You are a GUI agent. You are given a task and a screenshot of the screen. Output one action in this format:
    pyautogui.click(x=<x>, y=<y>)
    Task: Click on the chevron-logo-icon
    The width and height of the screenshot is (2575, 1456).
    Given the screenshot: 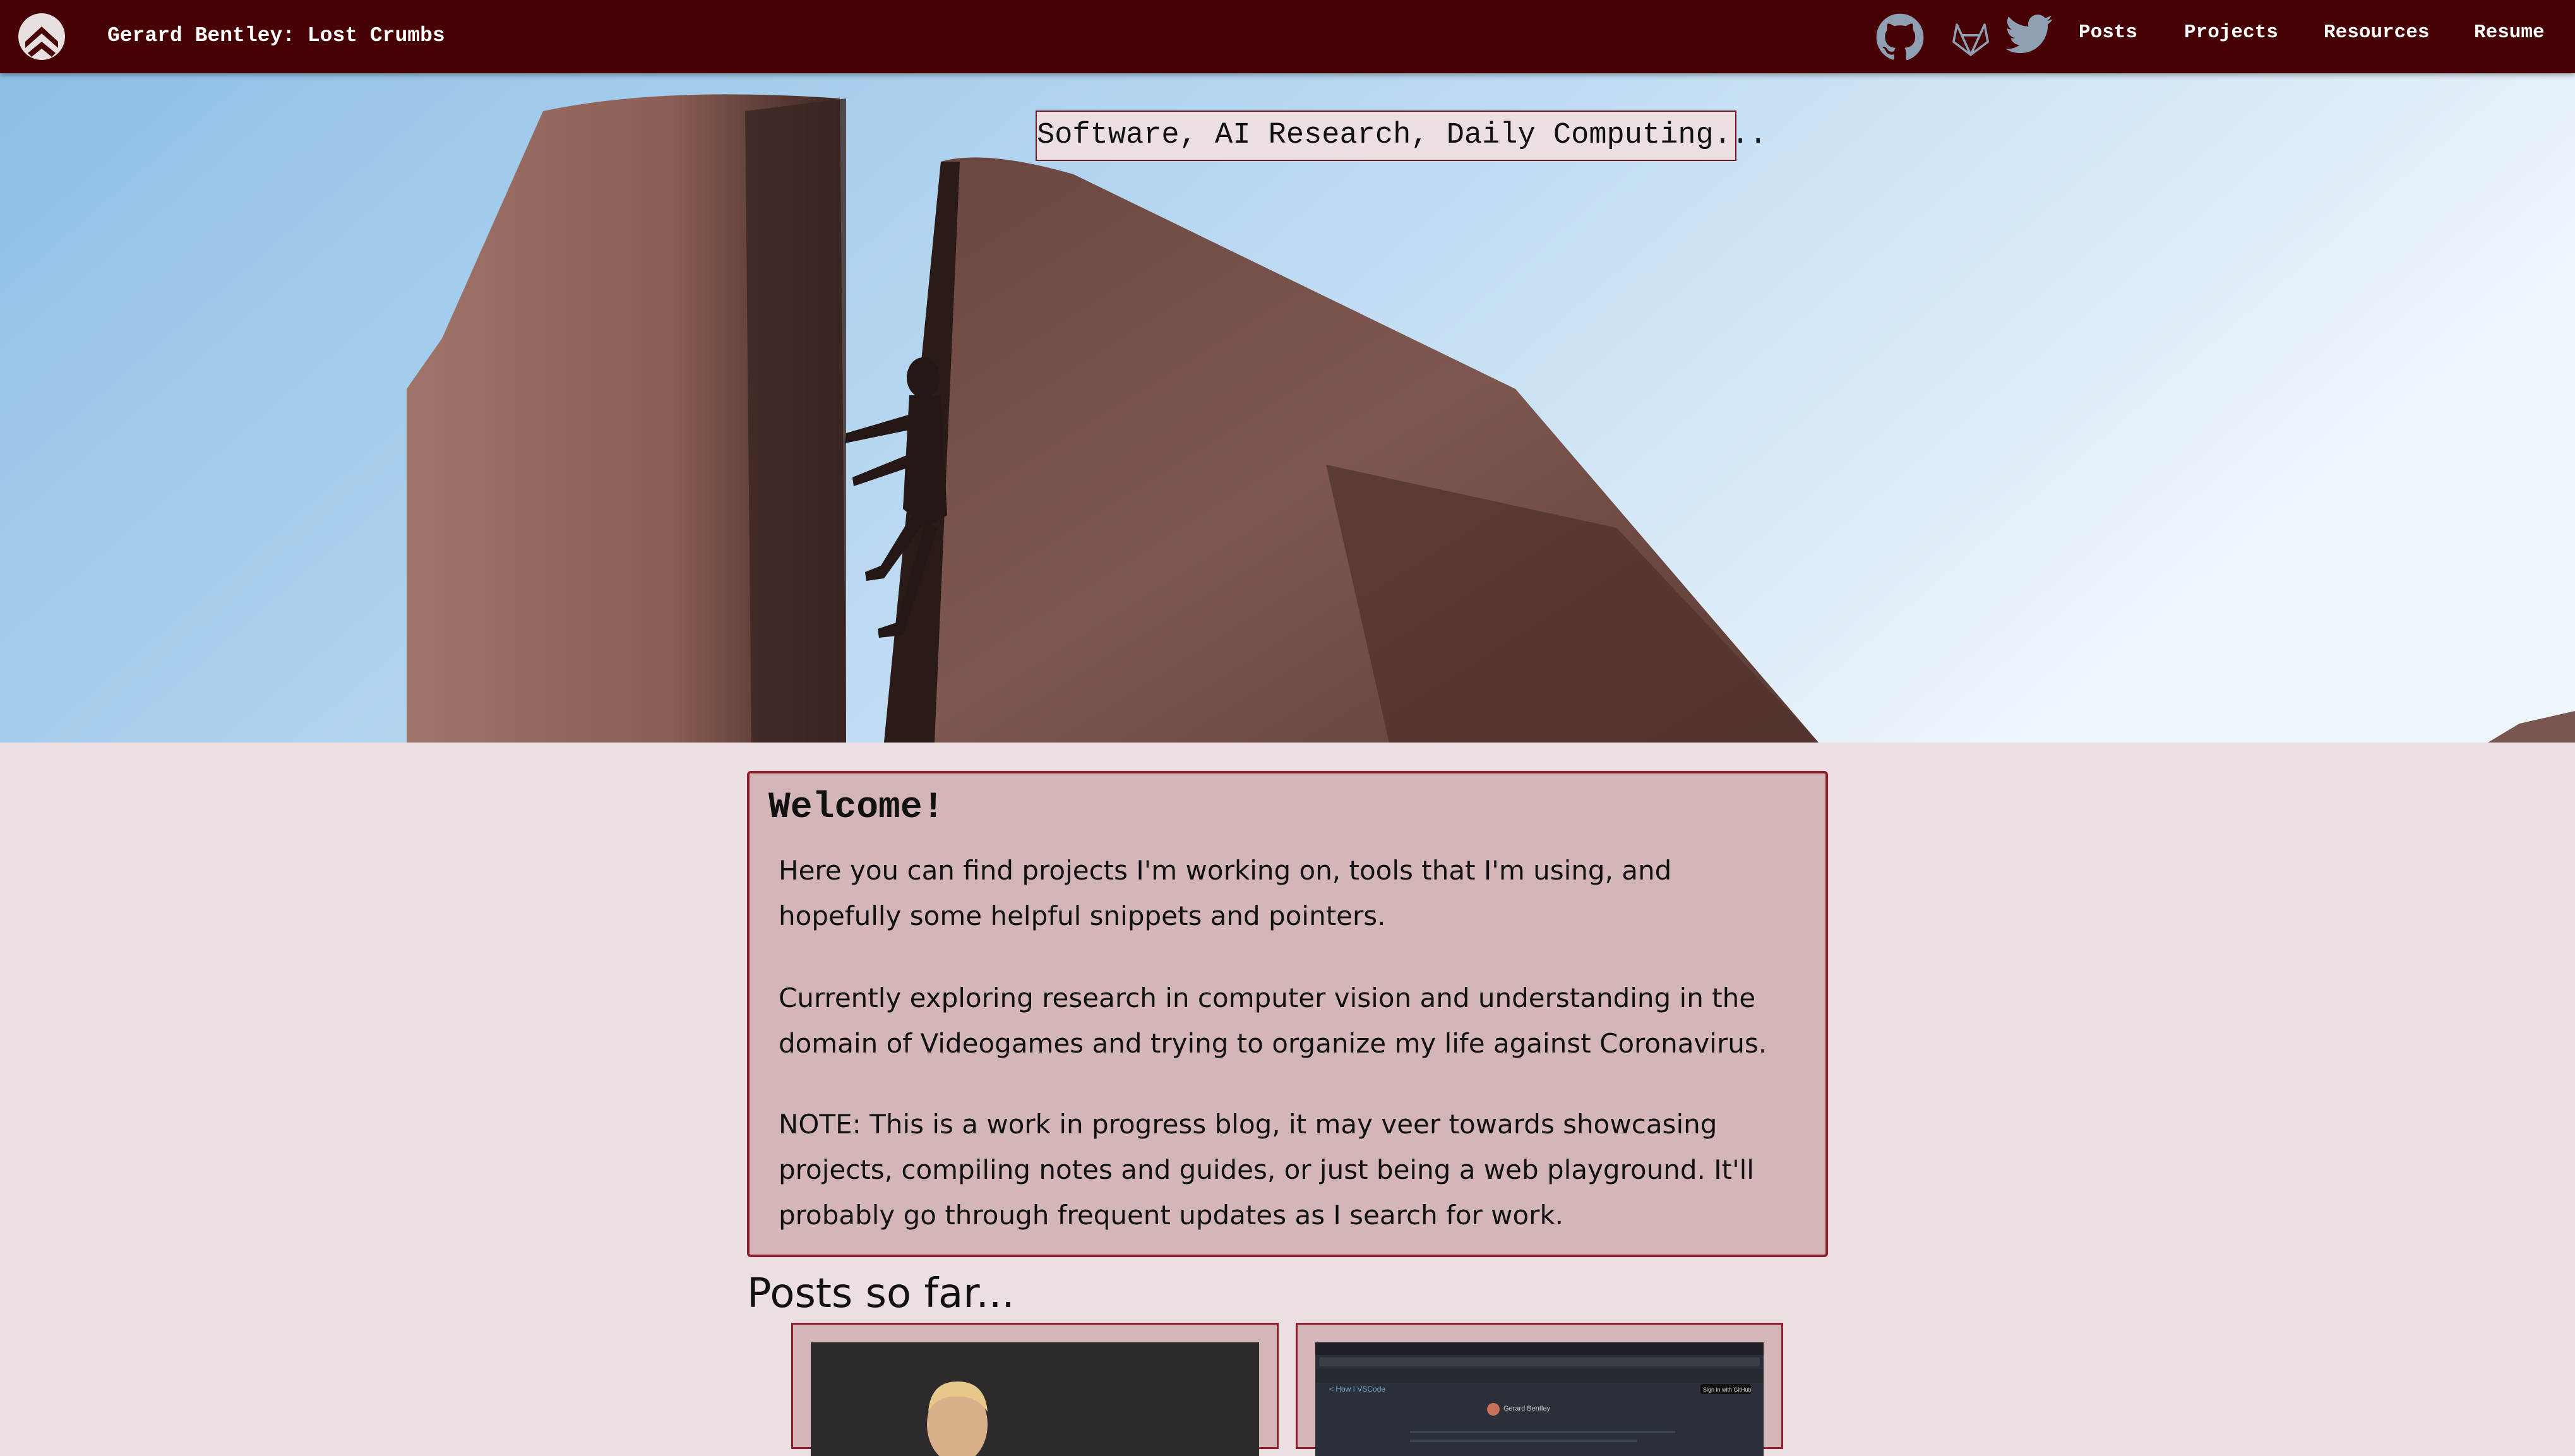 What is the action you would take?
    pyautogui.click(x=42, y=37)
    